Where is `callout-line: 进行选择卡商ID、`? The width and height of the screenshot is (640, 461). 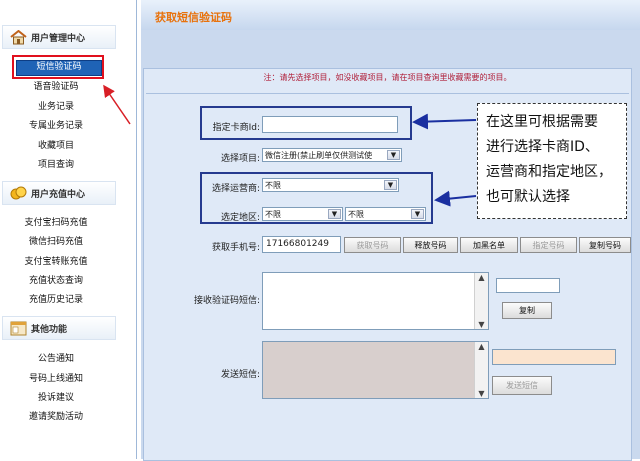 callout-line: 进行选择卡商ID、 is located at coordinates (542, 147).